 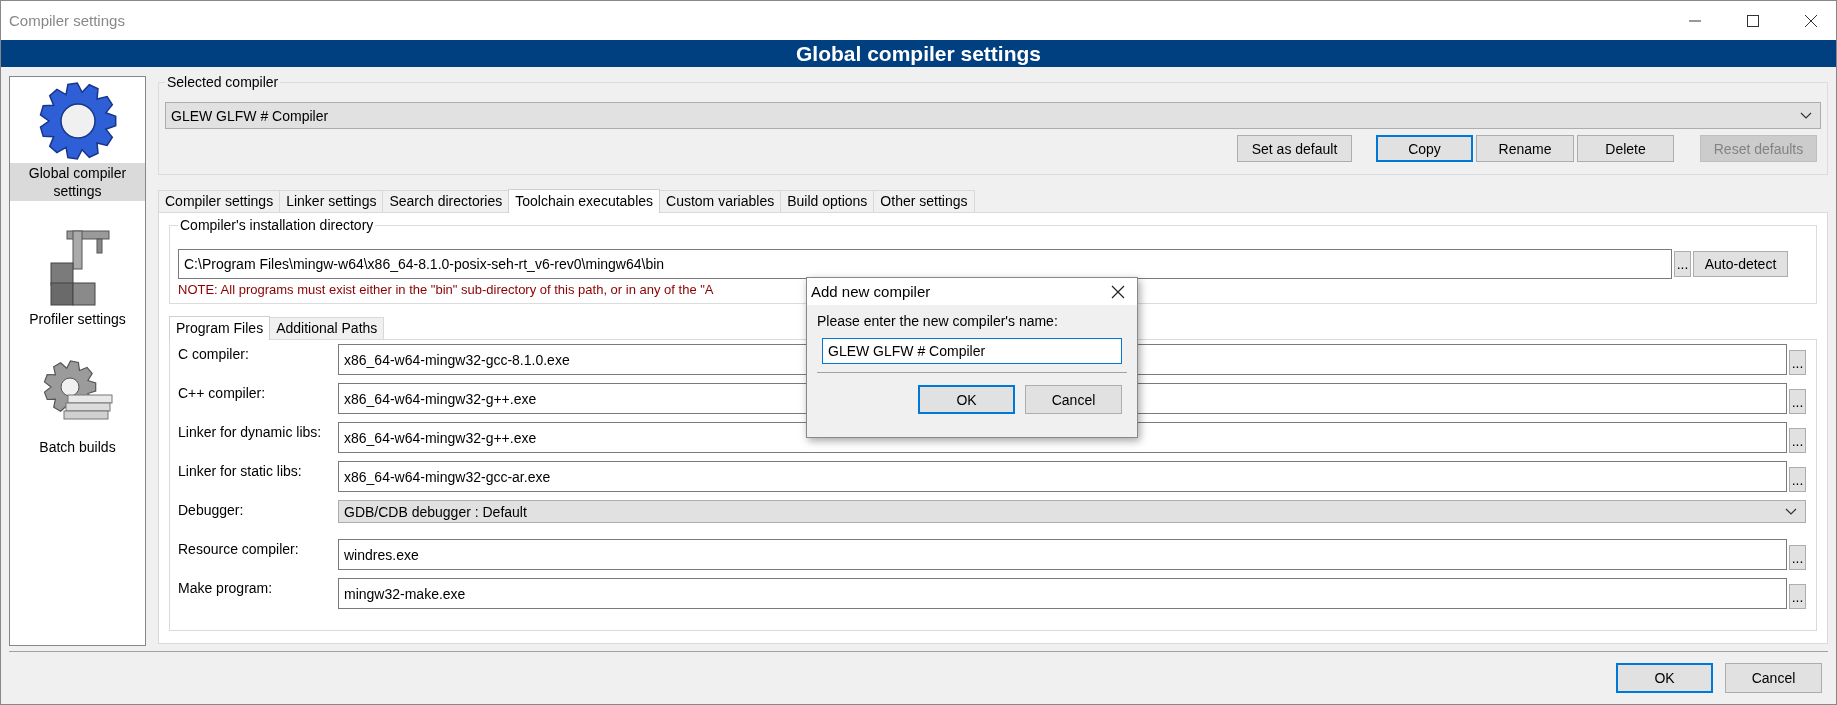 What do you see at coordinates (226, 587) in the screenshot?
I see `field-label: Make program:` at bounding box center [226, 587].